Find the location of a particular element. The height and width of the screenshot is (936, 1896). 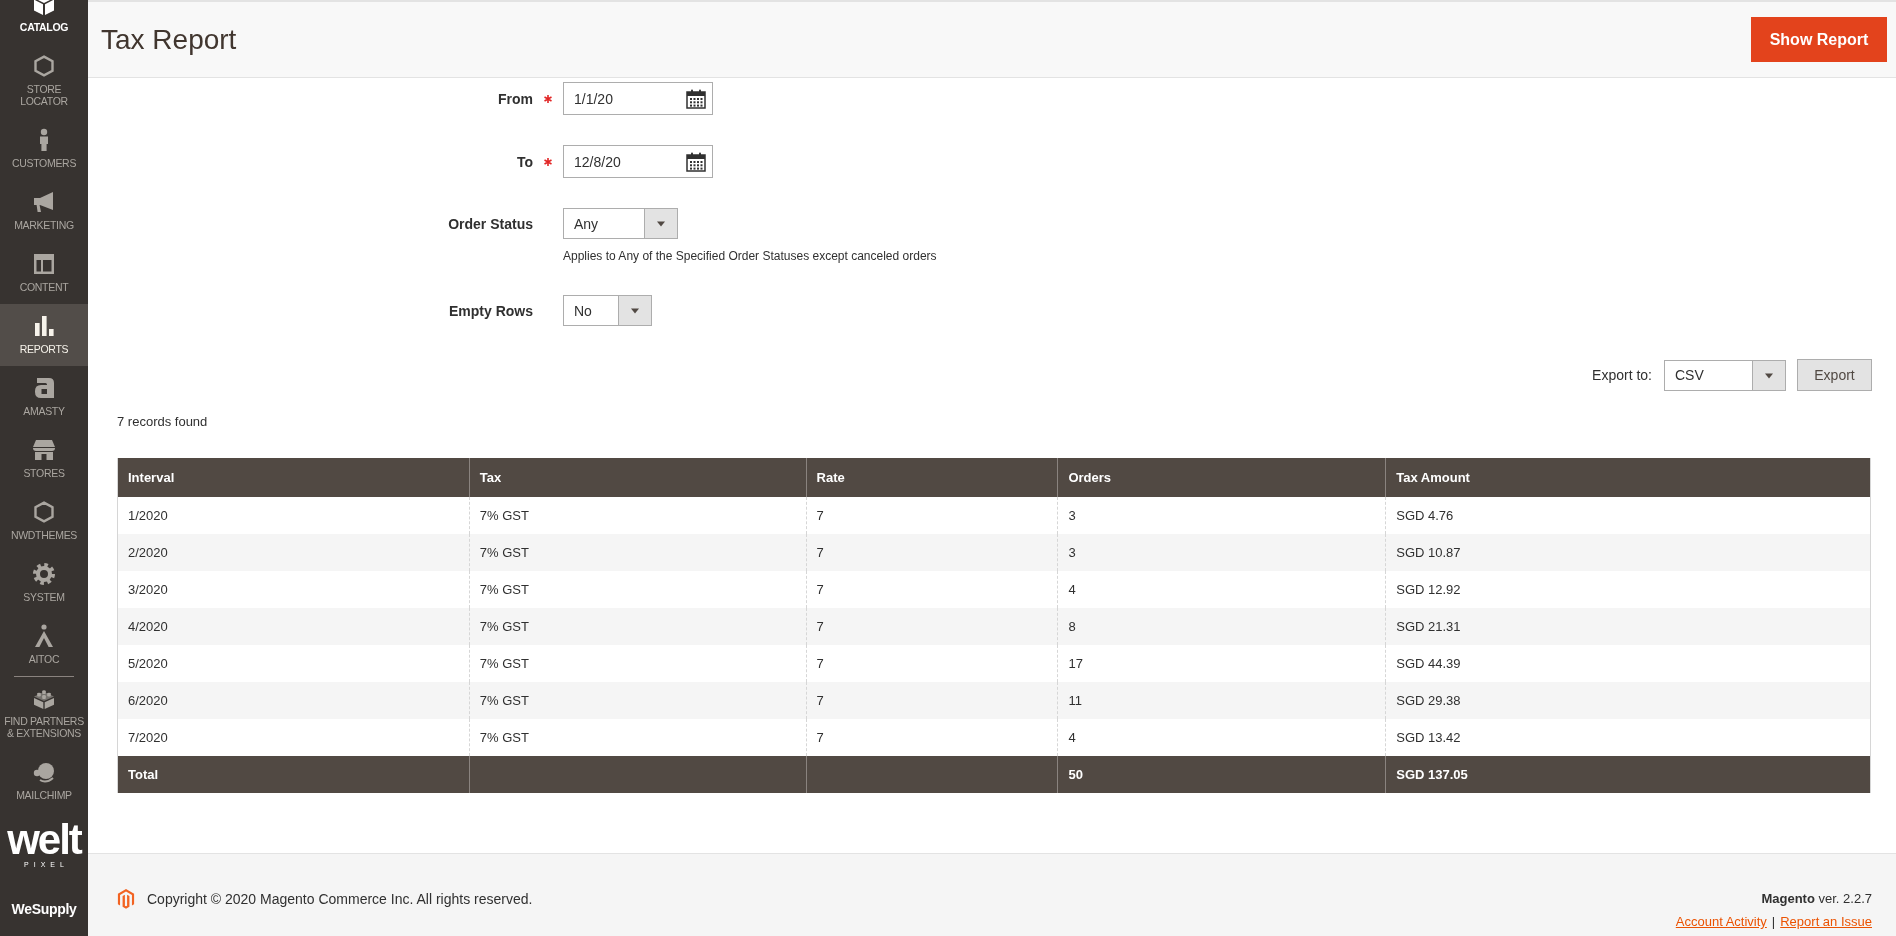

footer-link: Account Activity is located at coordinates (1721, 922).